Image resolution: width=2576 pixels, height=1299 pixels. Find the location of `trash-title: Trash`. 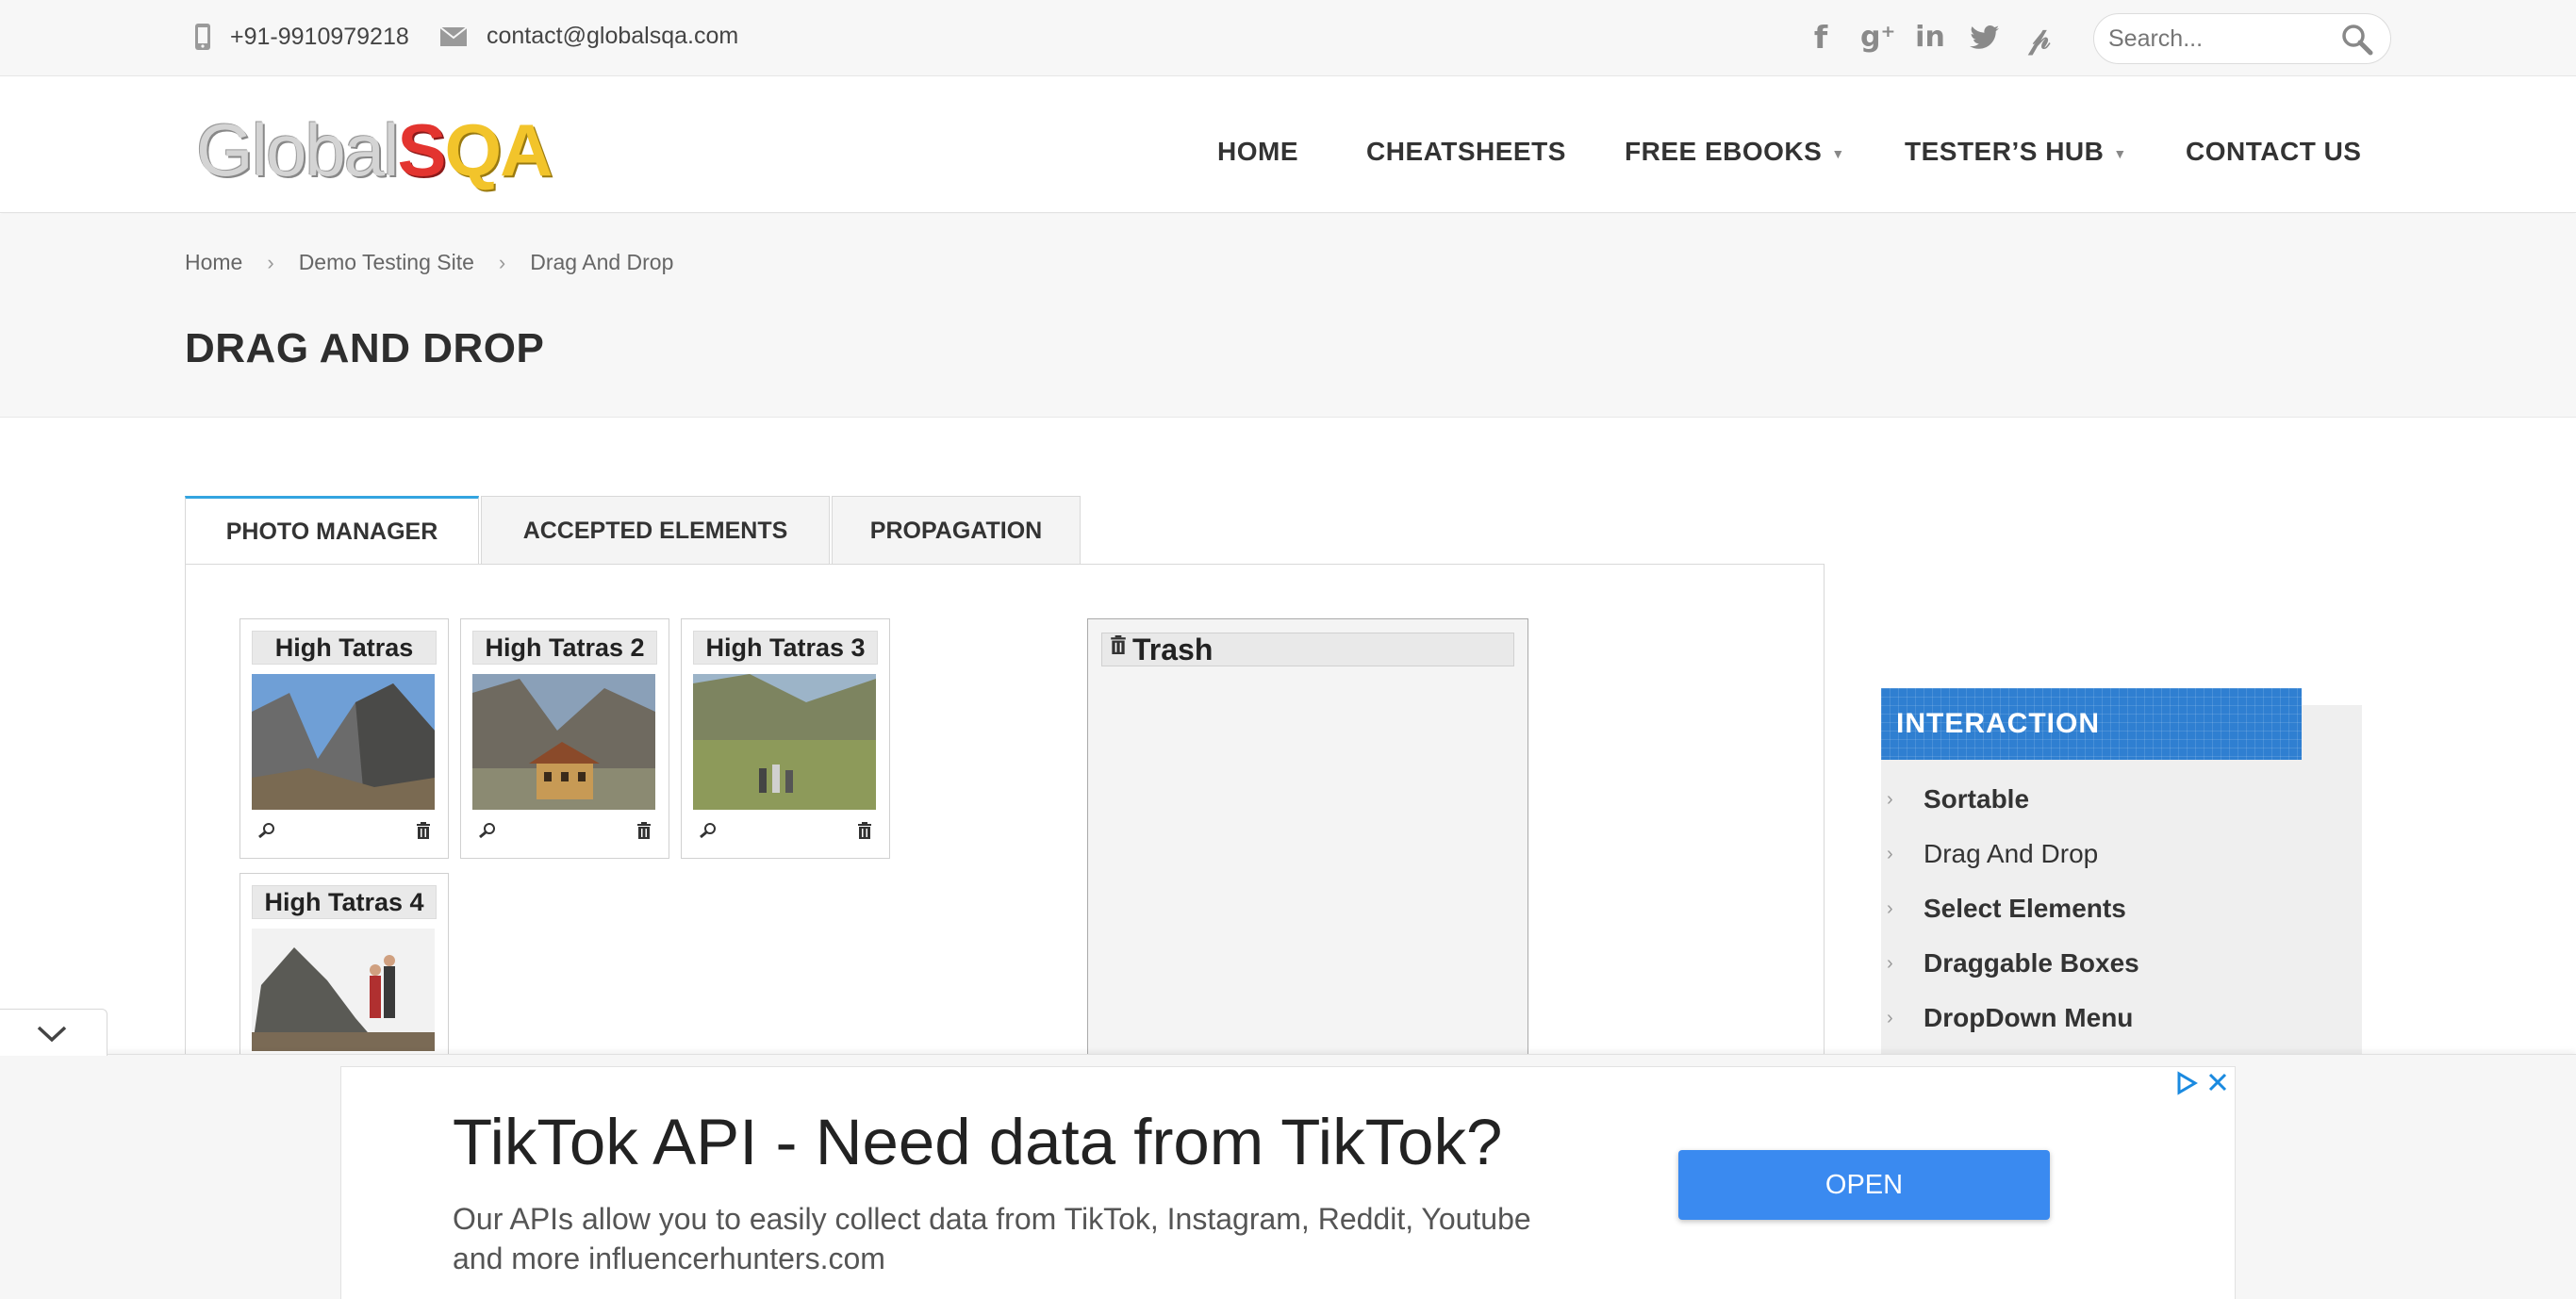

trash-title: Trash is located at coordinates (1173, 649).